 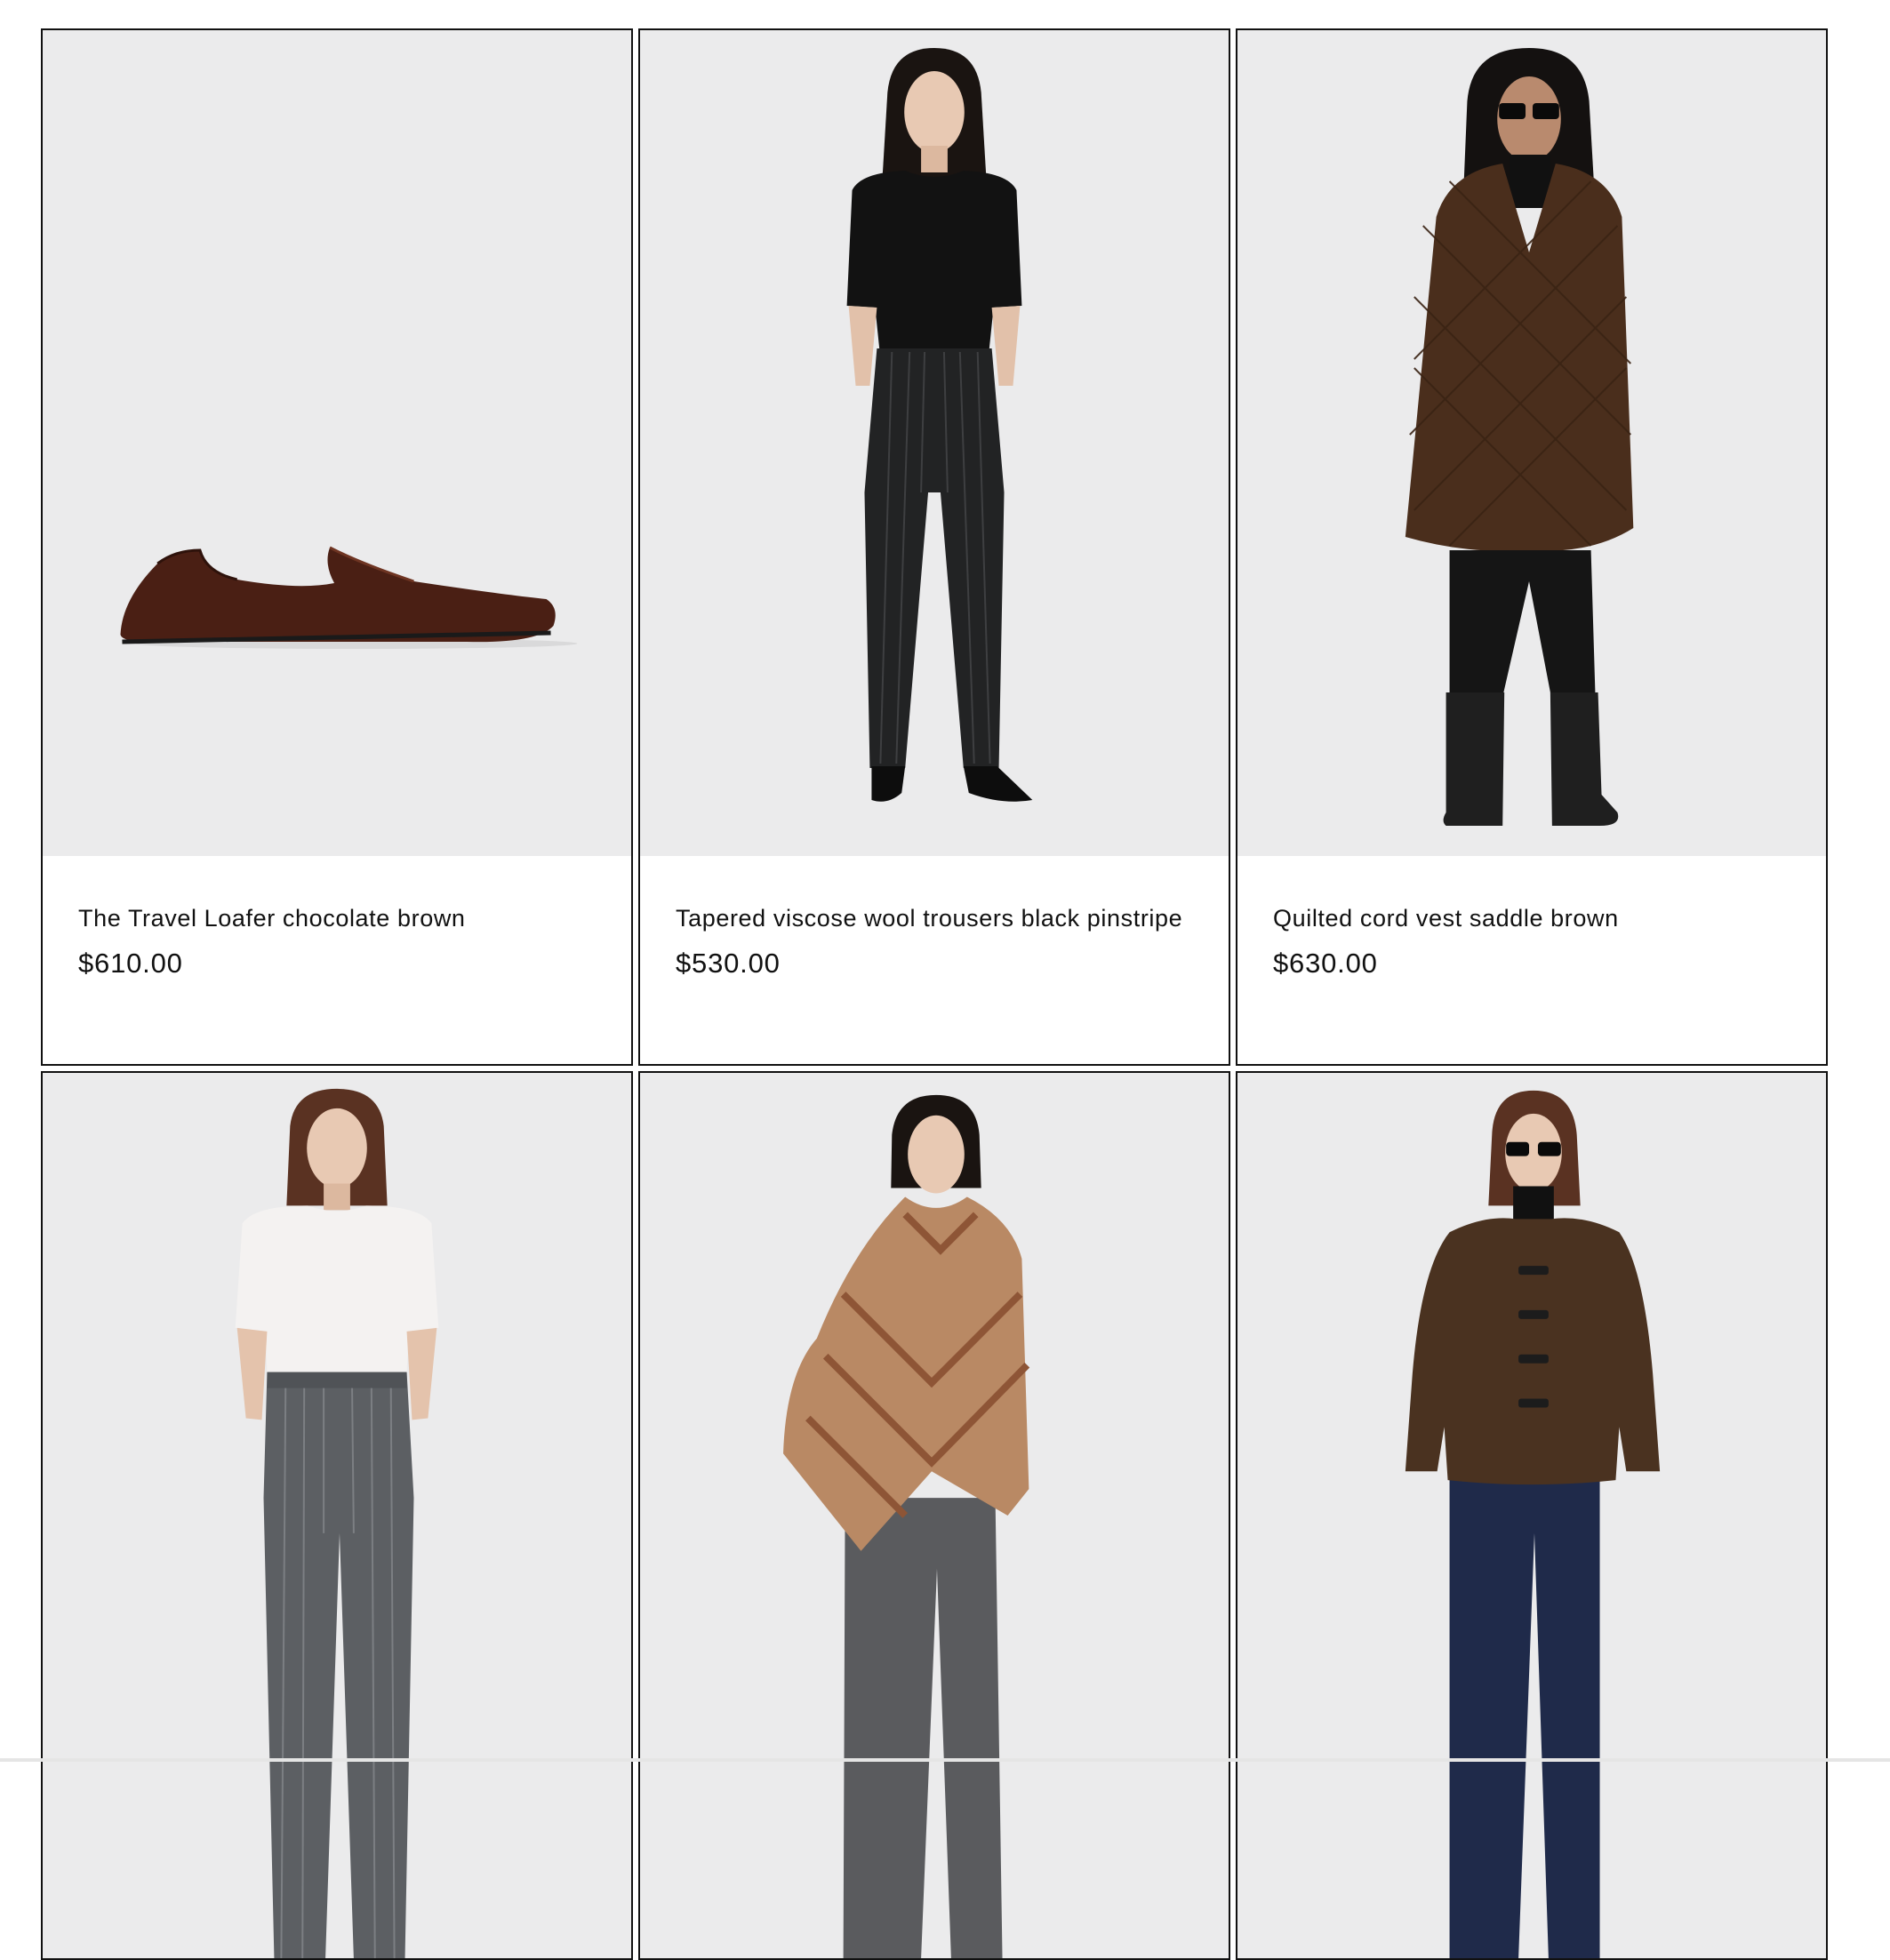 I want to click on product-price: $610.00, so click(x=130, y=963).